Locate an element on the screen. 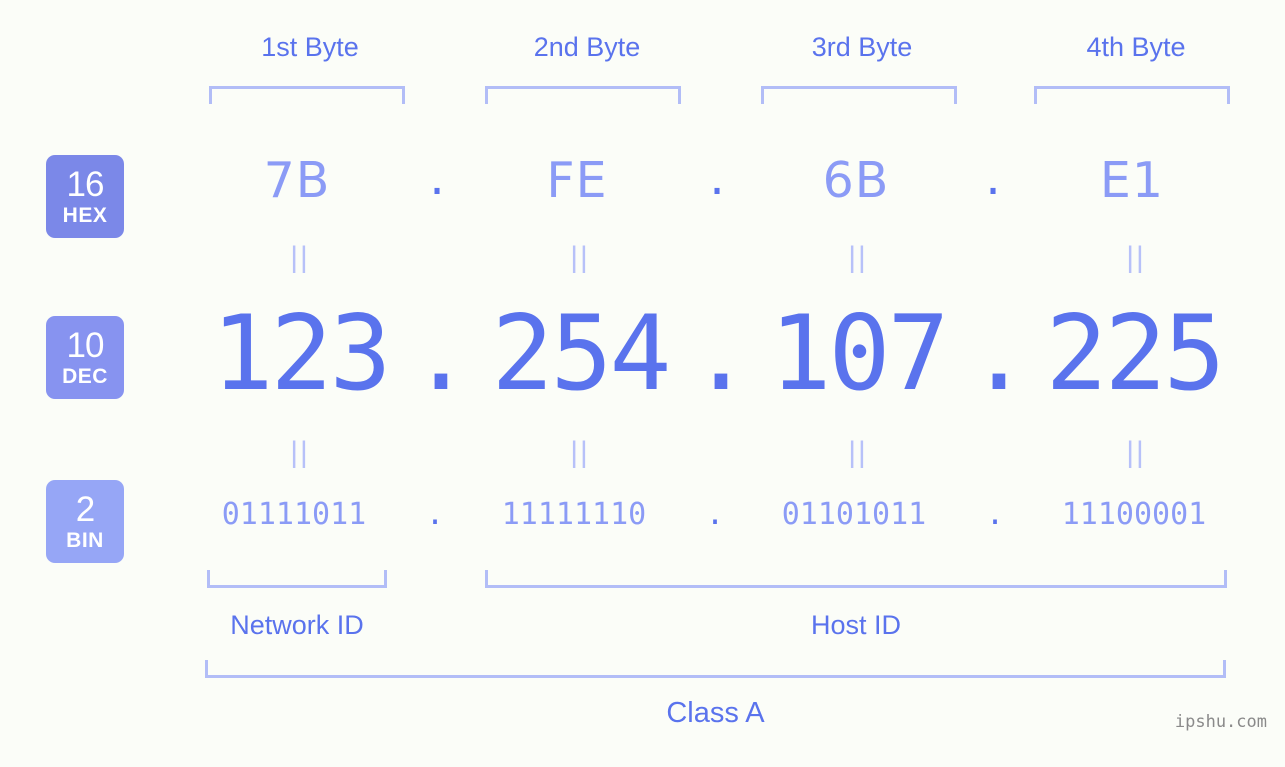 The height and width of the screenshot is (767, 1285). bin-octet-1: 01111011 is located at coordinates (294, 514).